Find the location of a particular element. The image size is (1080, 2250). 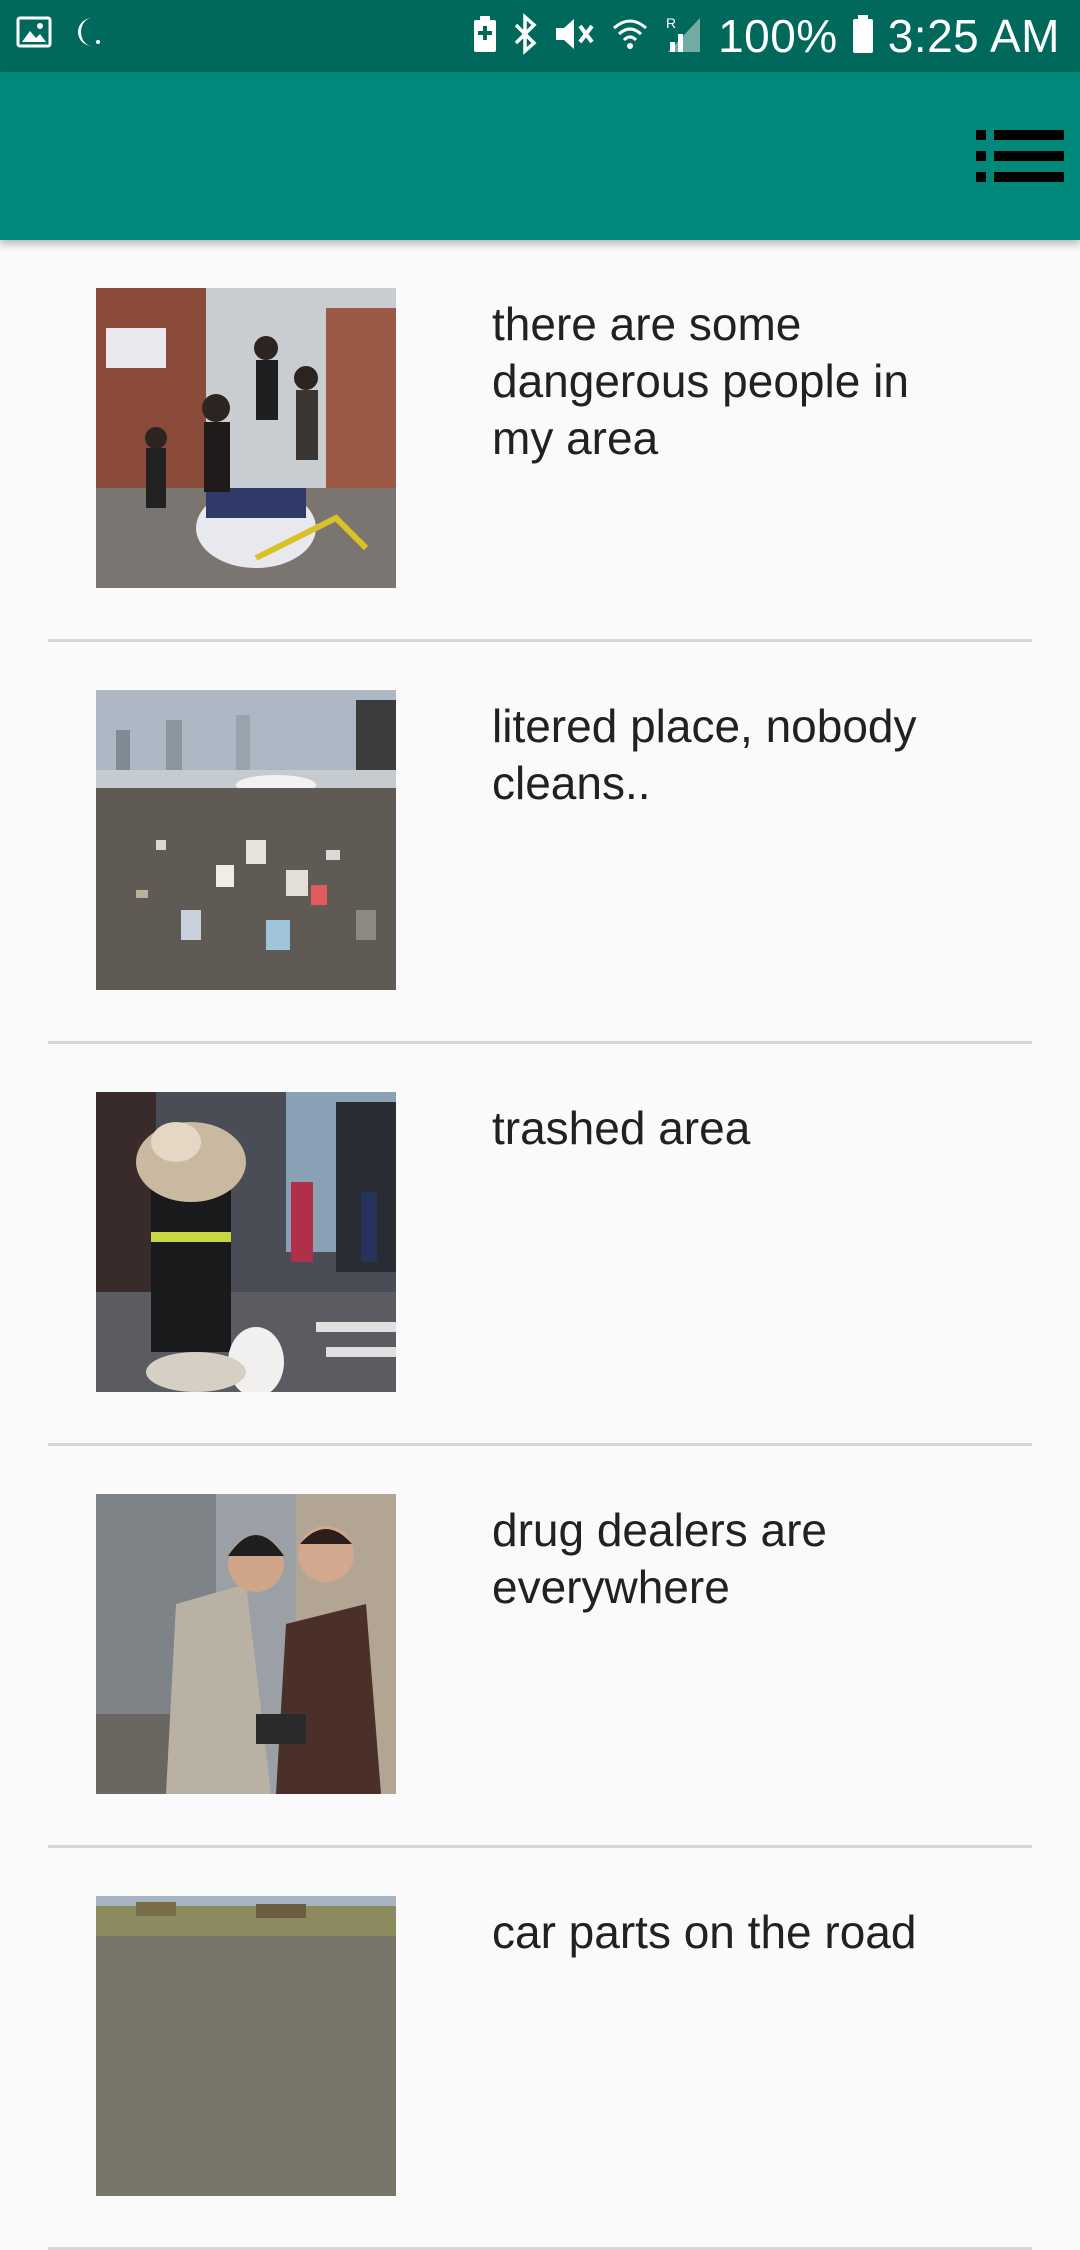

street-crowd-police-car-photo is located at coordinates (246, 438).